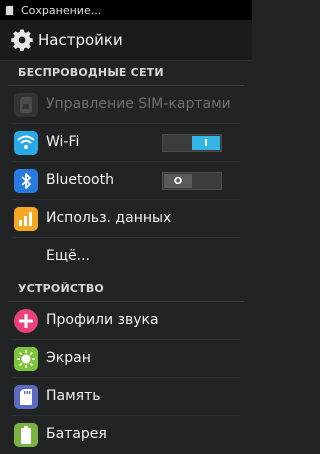 The image size is (320, 454). What do you see at coordinates (109, 218) in the screenshot?
I see `settings-item-label: Использ. данных` at bounding box center [109, 218].